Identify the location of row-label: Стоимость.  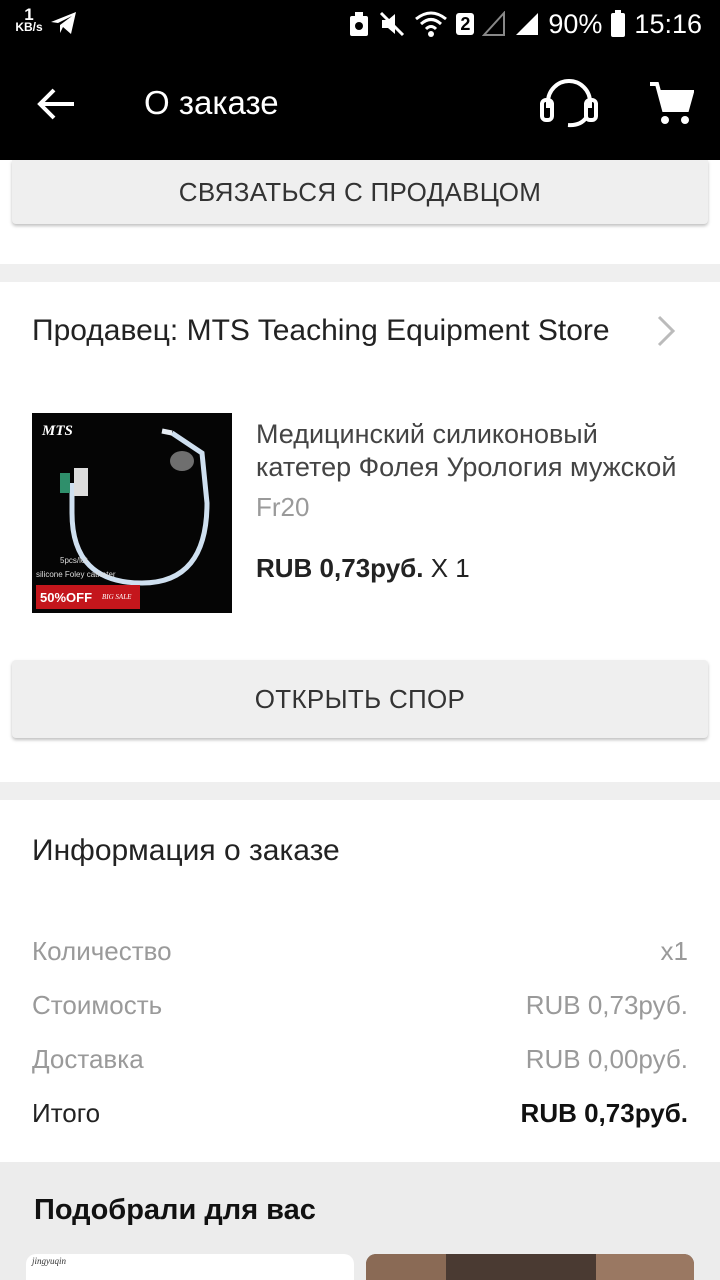
(97, 1005).